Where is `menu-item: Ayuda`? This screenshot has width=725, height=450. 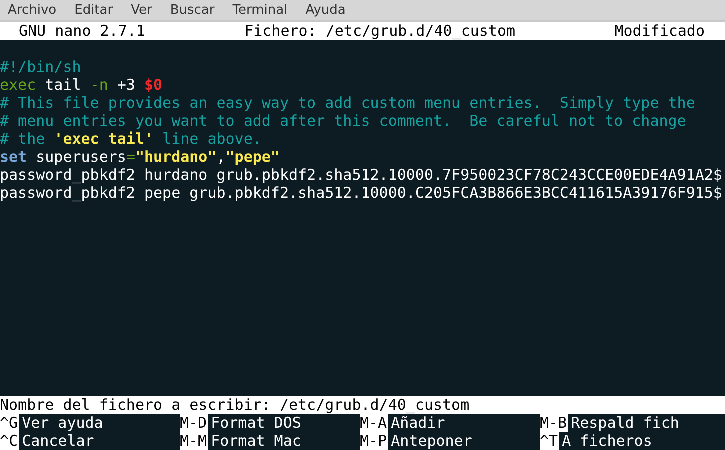 menu-item: Ayuda is located at coordinates (326, 10).